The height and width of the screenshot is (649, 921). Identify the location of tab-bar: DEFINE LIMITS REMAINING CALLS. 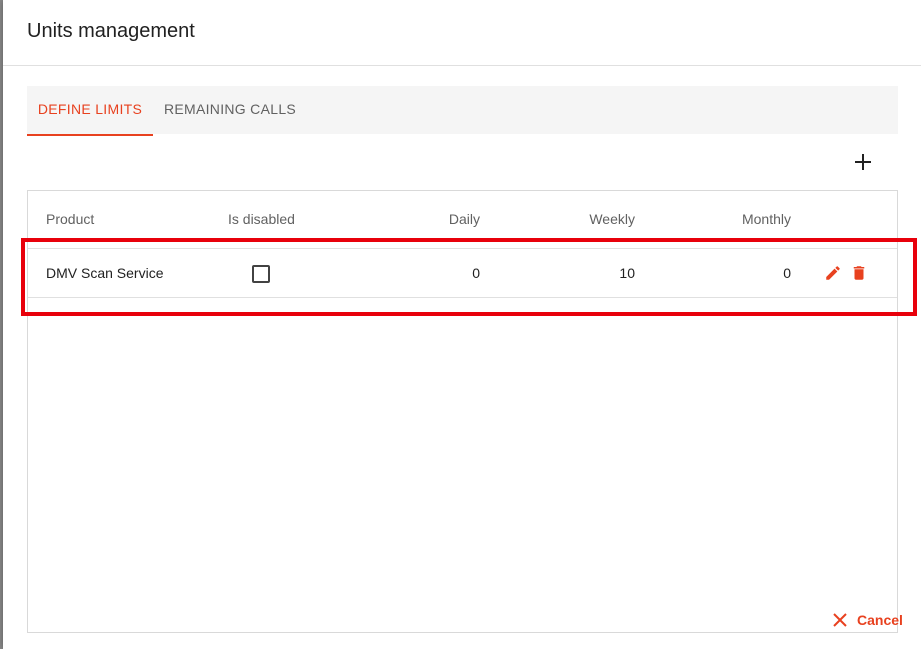
(462, 111).